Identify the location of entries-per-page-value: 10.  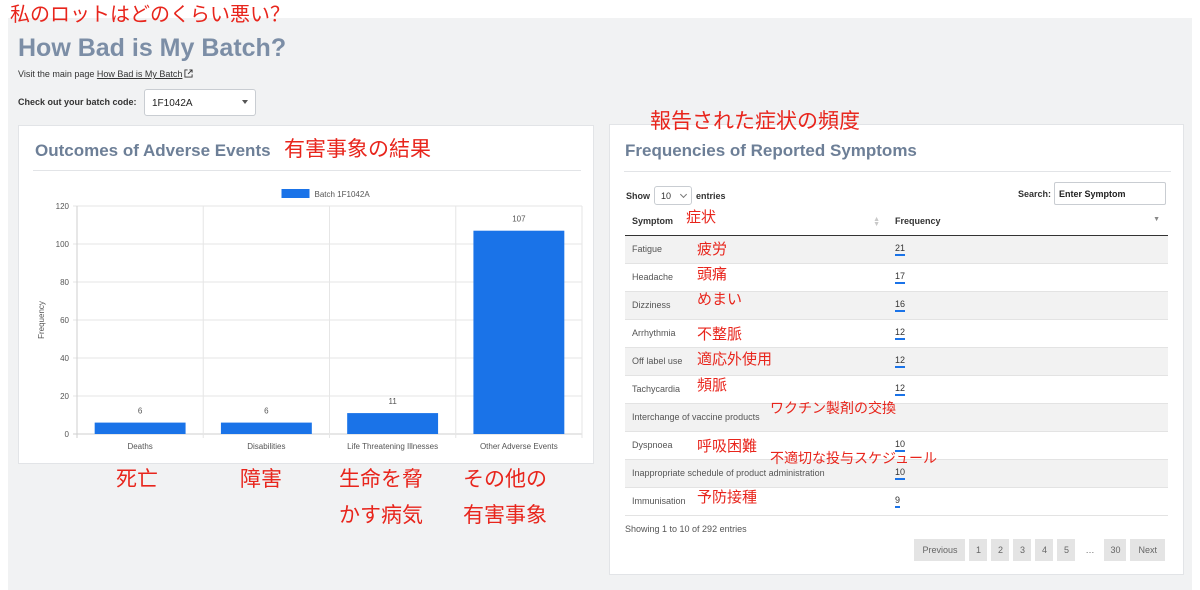
(666, 196).